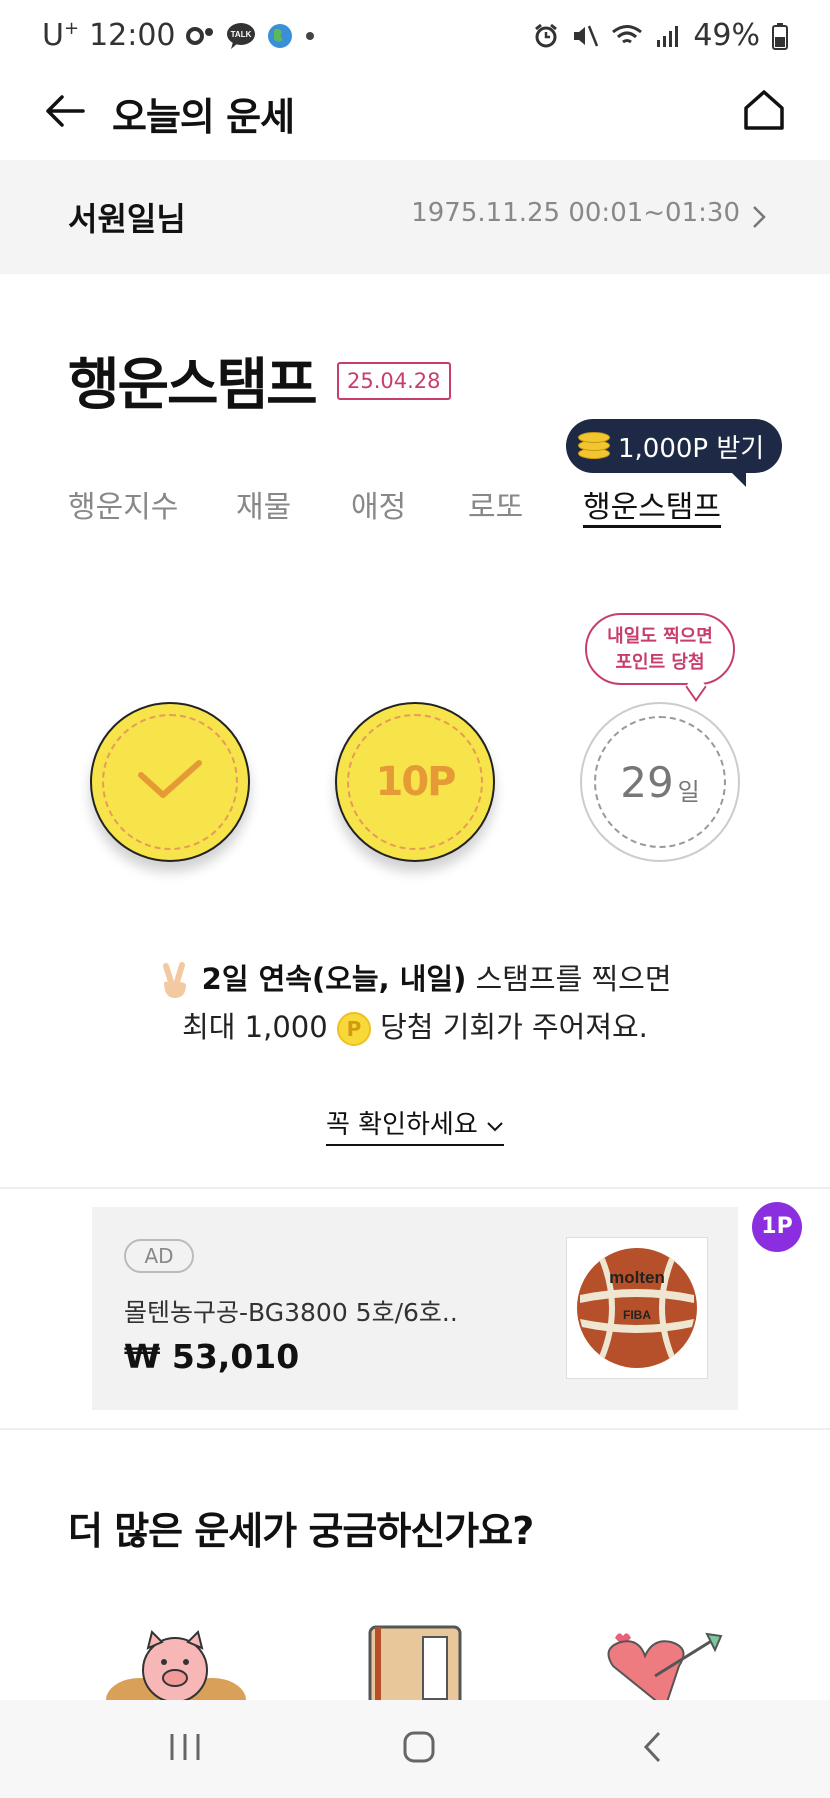  Describe the element at coordinates (132, 35) in the screenshot. I see `status-time: 12:00` at that location.